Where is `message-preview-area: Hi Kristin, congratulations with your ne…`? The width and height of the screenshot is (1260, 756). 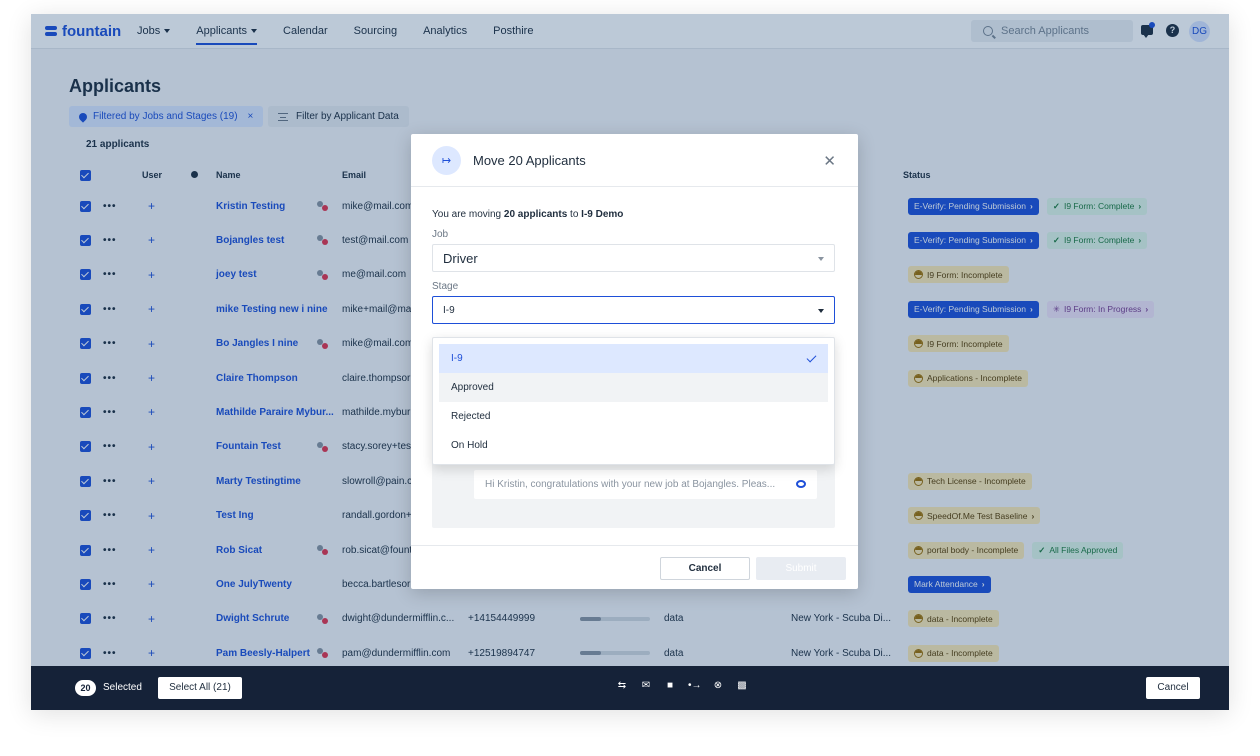 message-preview-area: Hi Kristin, congratulations with your ne… is located at coordinates (633, 494).